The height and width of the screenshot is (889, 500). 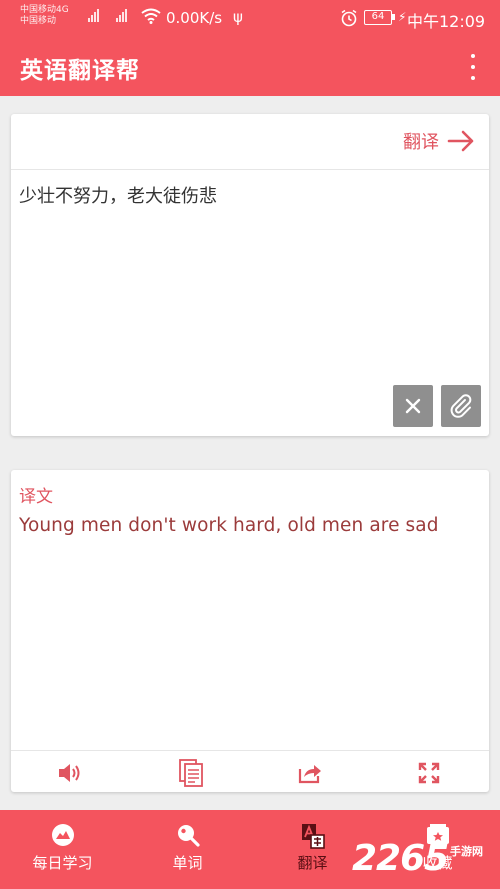 I want to click on nav-item-daily-study: 每日学习, so click(x=62, y=849).